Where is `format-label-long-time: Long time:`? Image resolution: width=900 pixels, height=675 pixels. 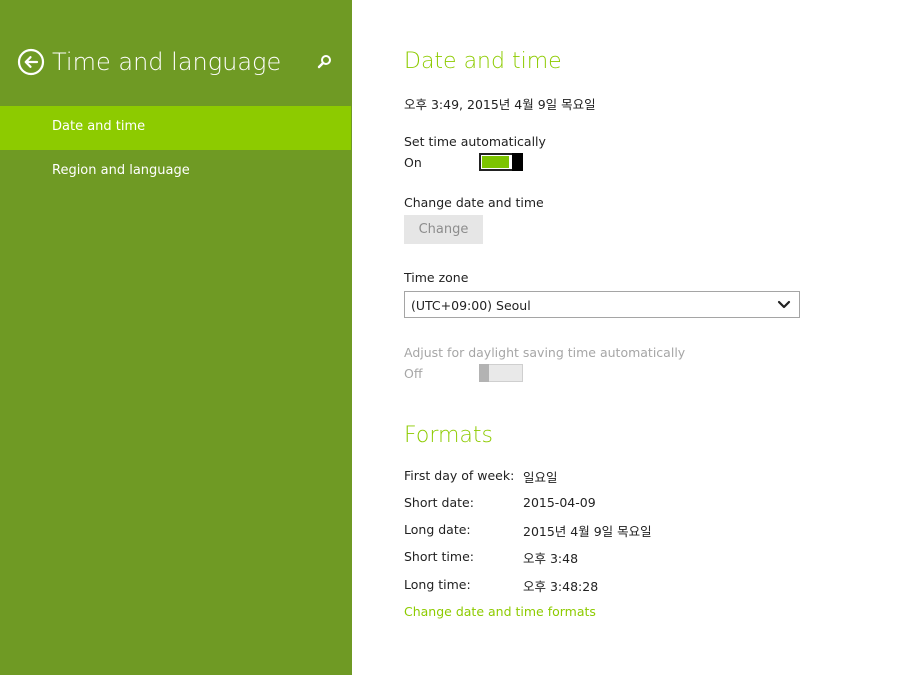 format-label-long-time: Long time: is located at coordinates (437, 584).